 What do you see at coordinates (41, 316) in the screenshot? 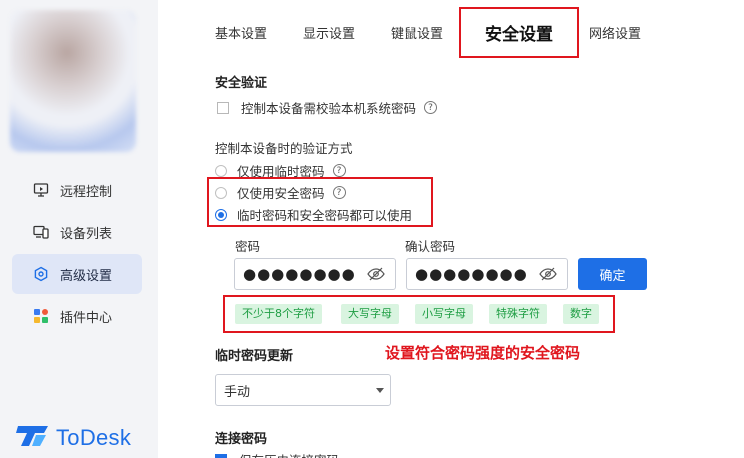
I see `plugin-grid-icon` at bounding box center [41, 316].